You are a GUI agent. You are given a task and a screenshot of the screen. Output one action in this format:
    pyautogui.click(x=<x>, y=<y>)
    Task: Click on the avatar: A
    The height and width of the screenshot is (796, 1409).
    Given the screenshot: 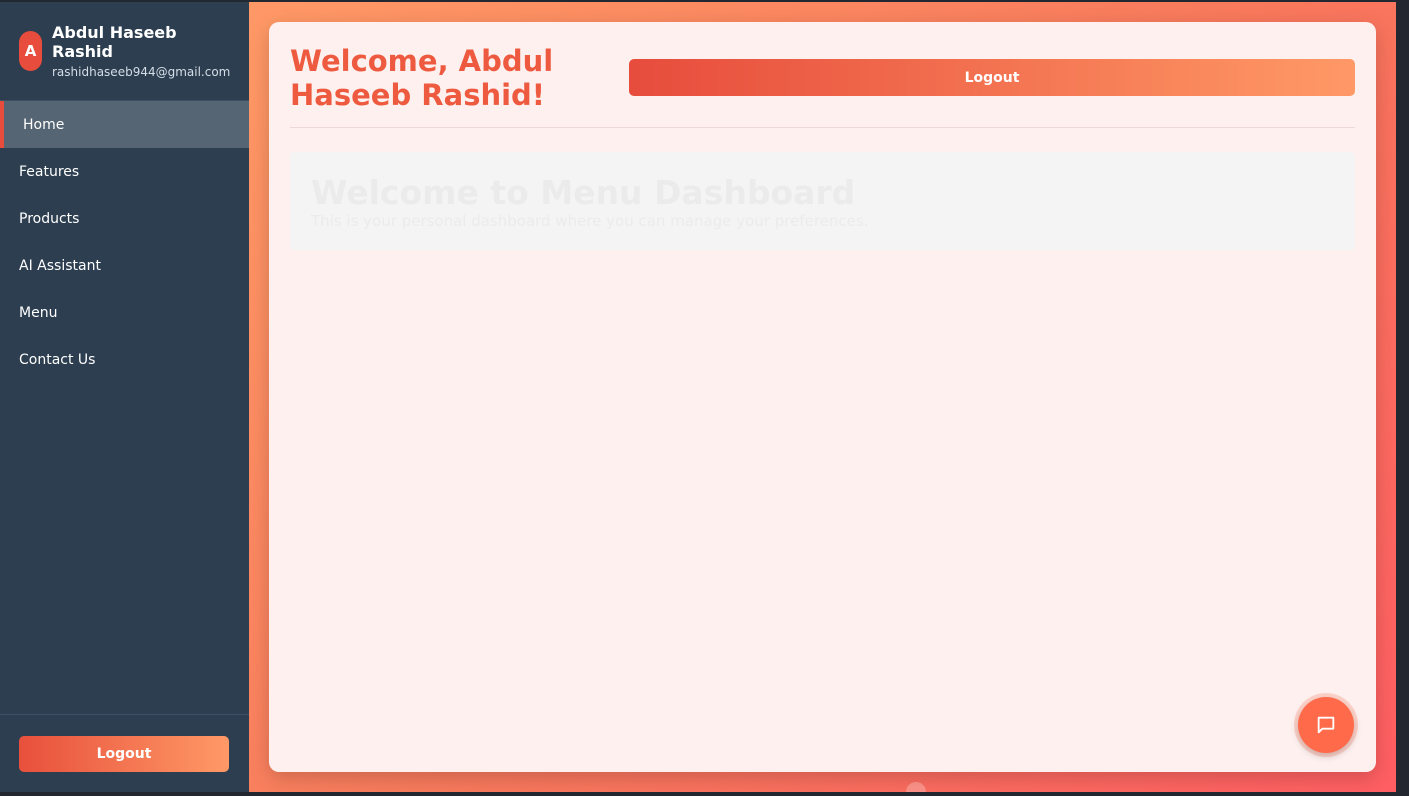 What is the action you would take?
    pyautogui.click(x=30, y=51)
    